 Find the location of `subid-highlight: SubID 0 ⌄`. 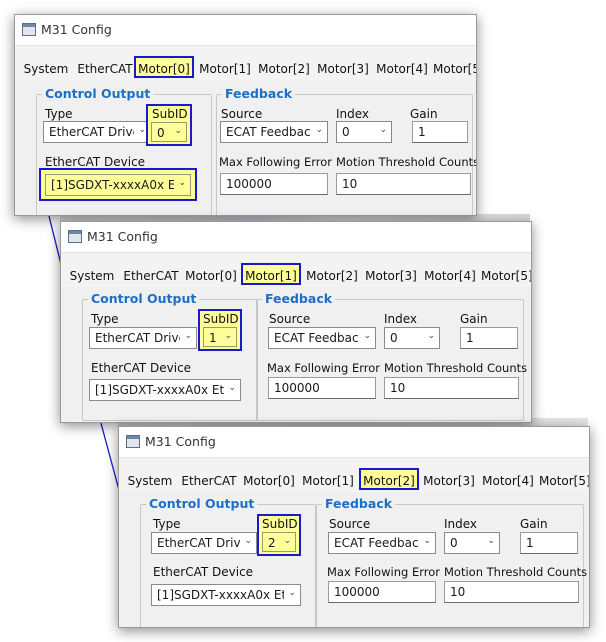

subid-highlight: SubID 0 ⌄ is located at coordinates (169, 125).